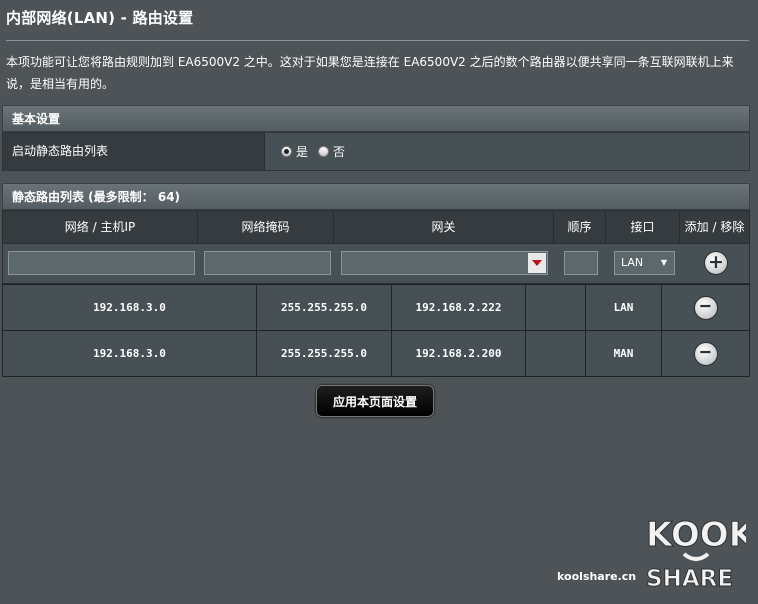 This screenshot has height=604, width=758. What do you see at coordinates (624, 353) in the screenshot?
I see `cell-interface: MAN` at bounding box center [624, 353].